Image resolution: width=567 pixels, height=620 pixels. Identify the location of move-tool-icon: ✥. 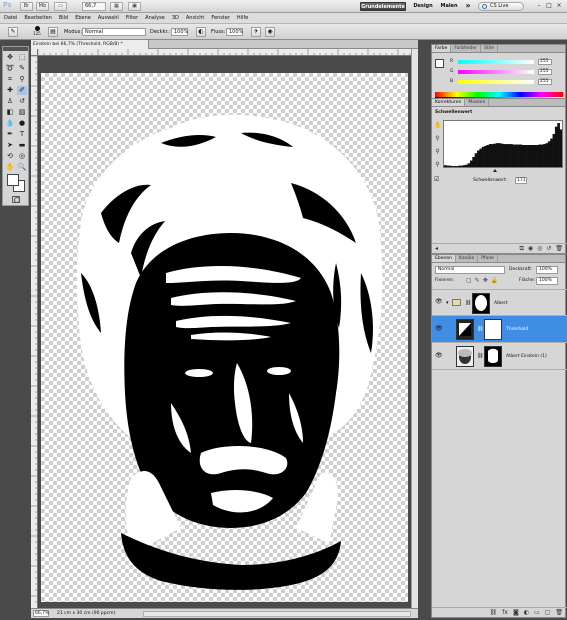
(10, 57).